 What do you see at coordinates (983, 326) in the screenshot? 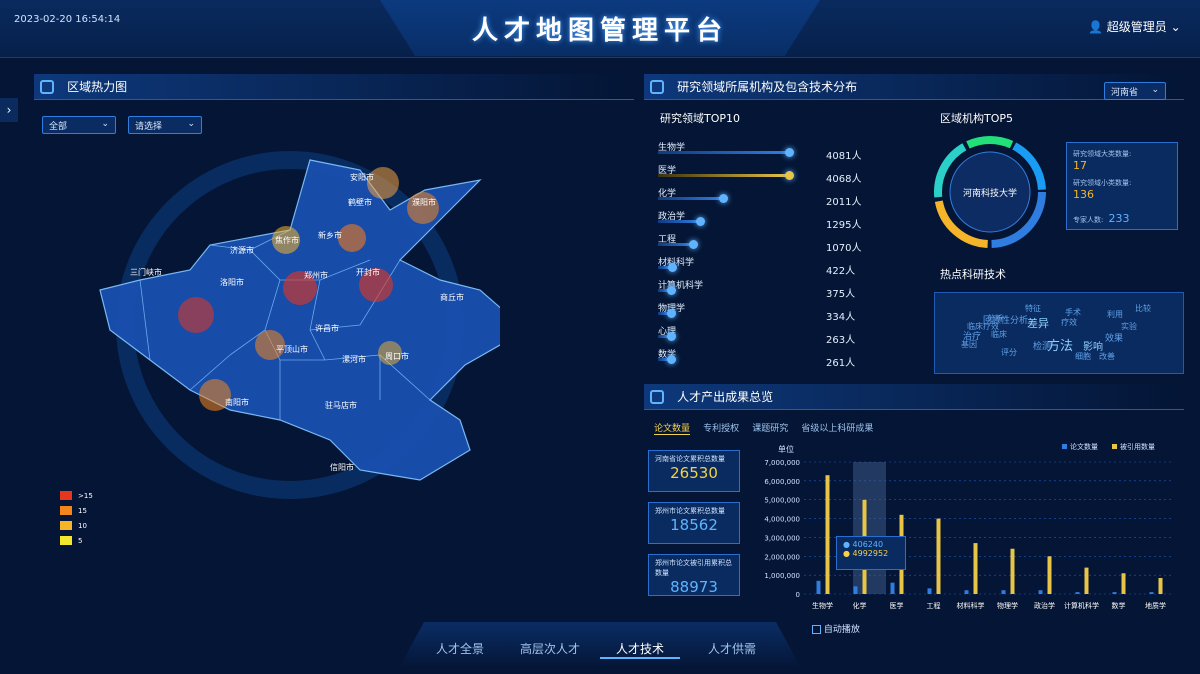
I see `keyword: 临床疗效` at bounding box center [983, 326].